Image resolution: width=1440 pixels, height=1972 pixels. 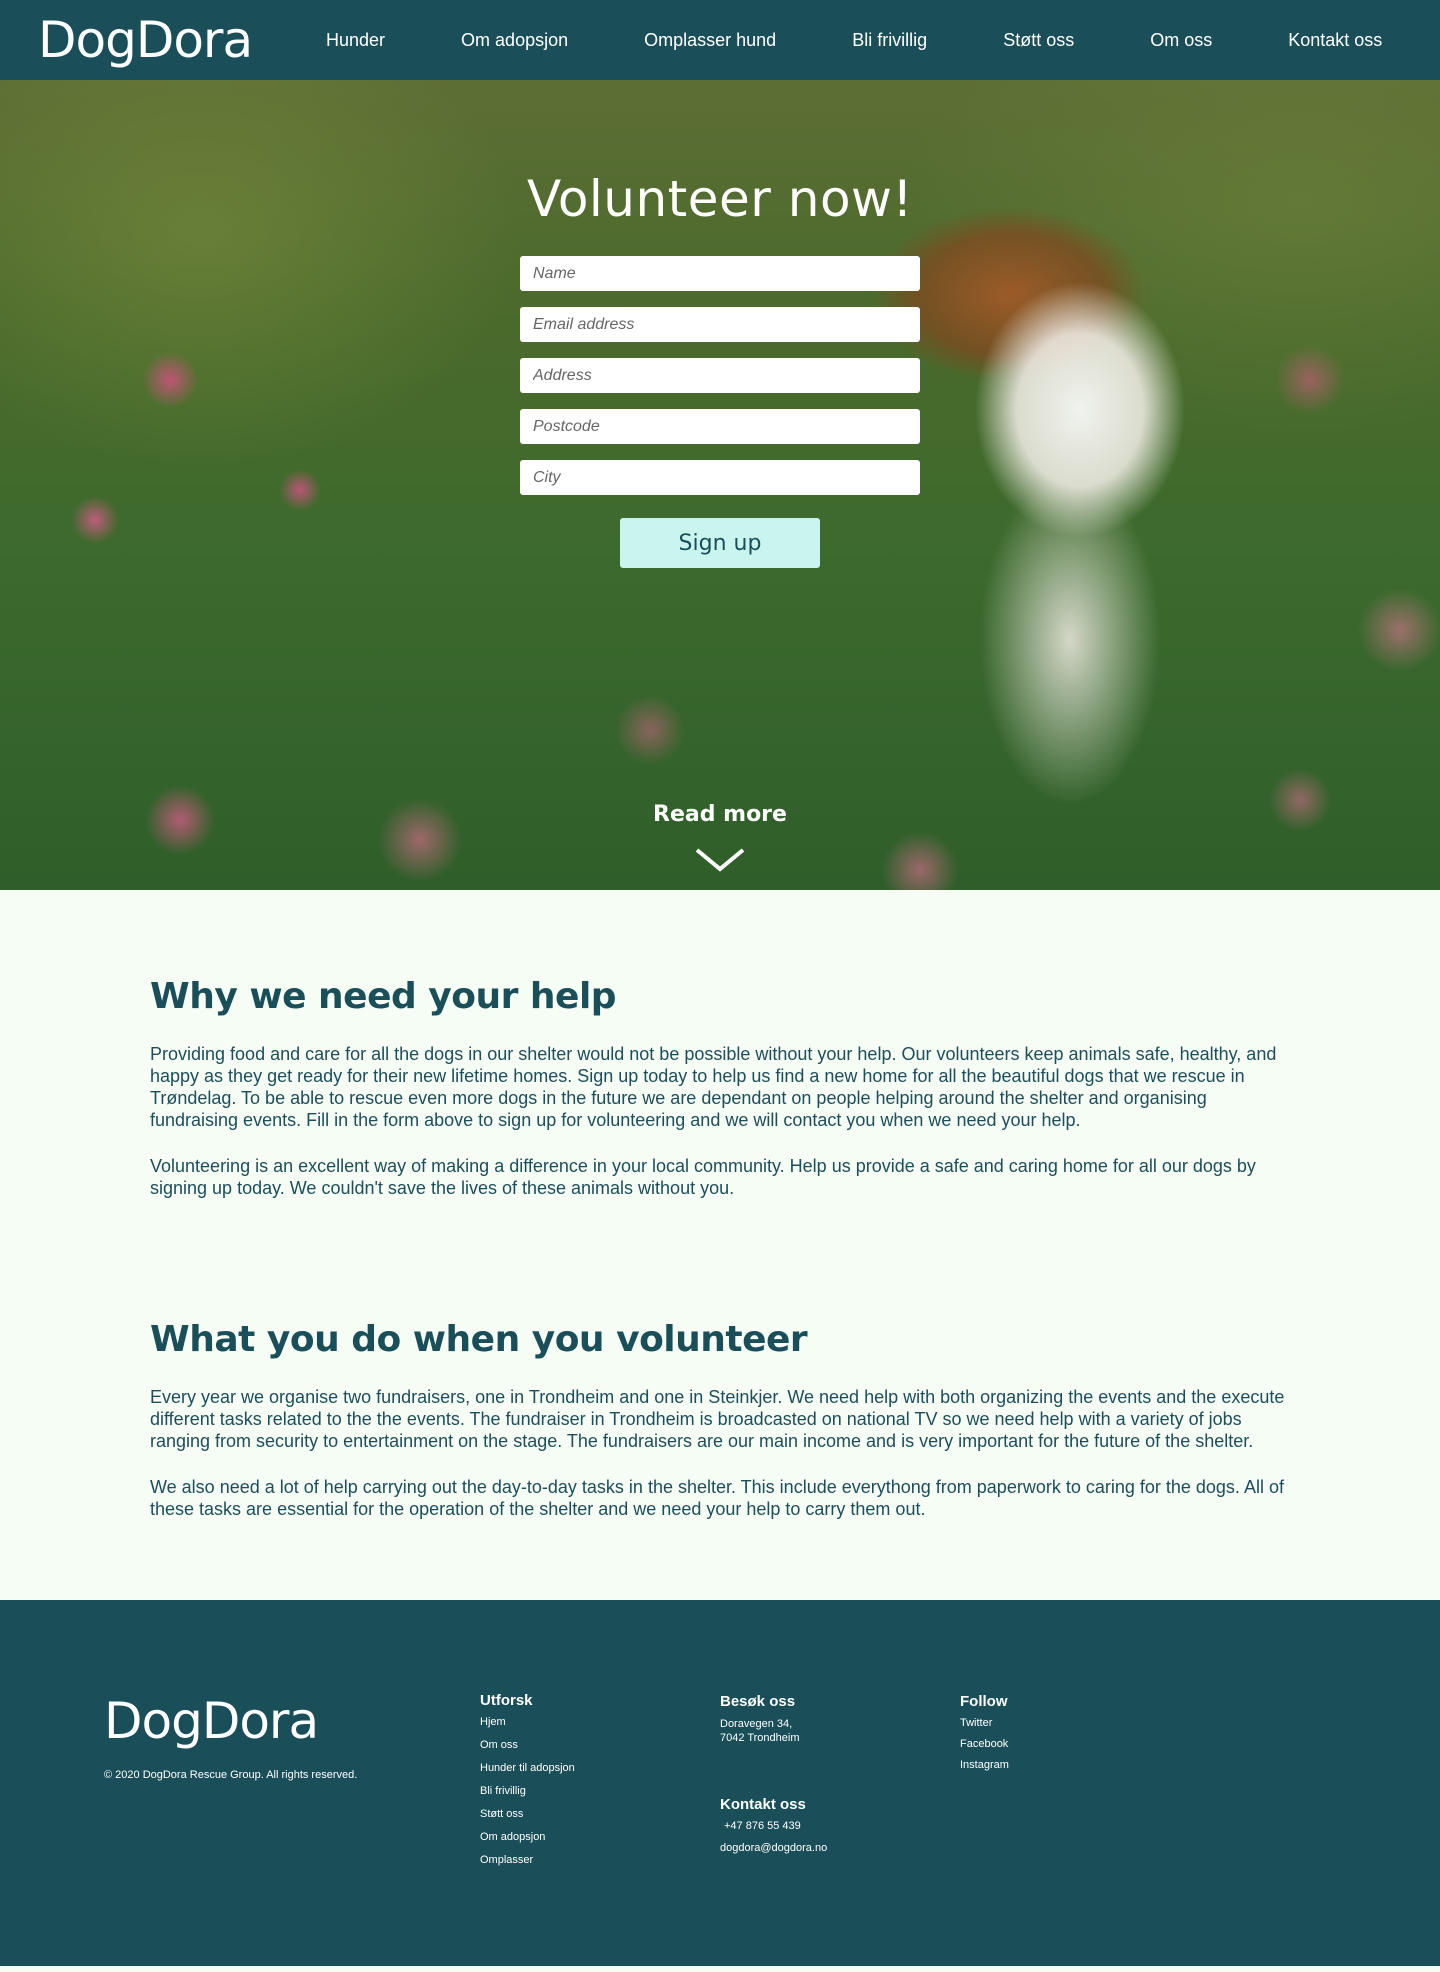 What do you see at coordinates (984, 1736) in the screenshot?
I see `footer-follow-column: Follow Twitter Facebook Instagram` at bounding box center [984, 1736].